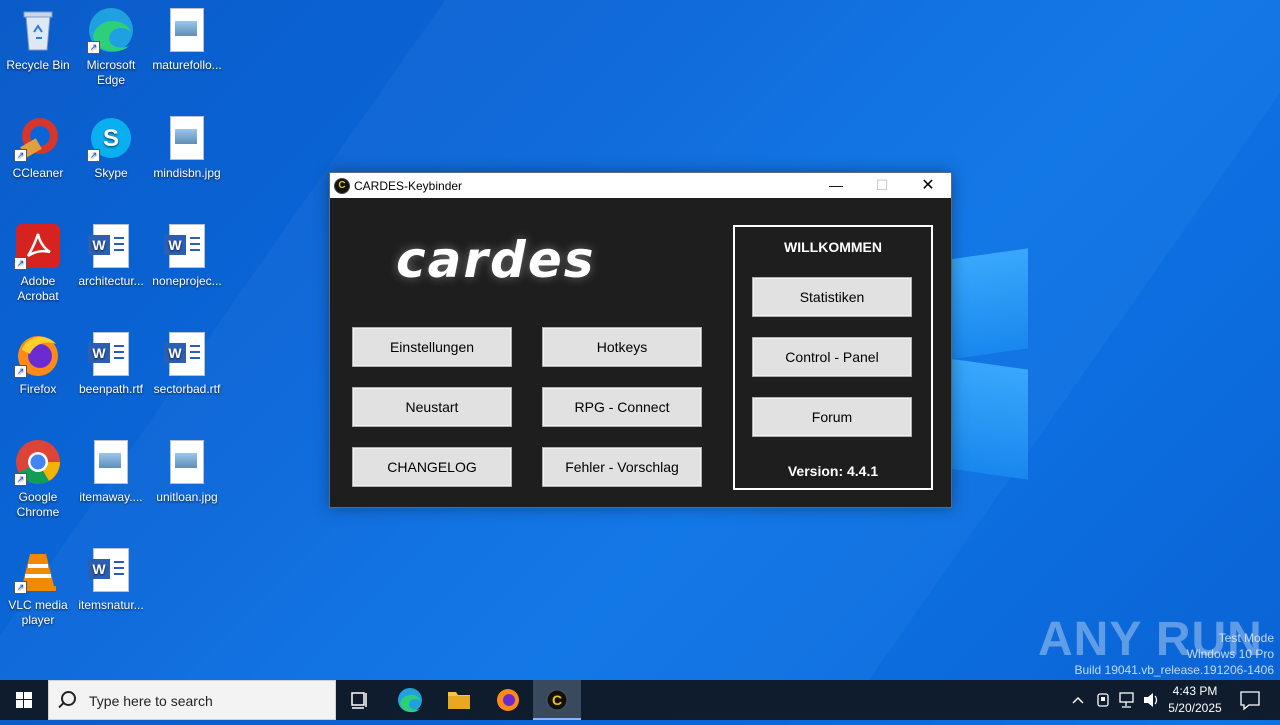  Describe the element at coordinates (432, 467) in the screenshot. I see `changelog-button: CHANGELOG` at that location.